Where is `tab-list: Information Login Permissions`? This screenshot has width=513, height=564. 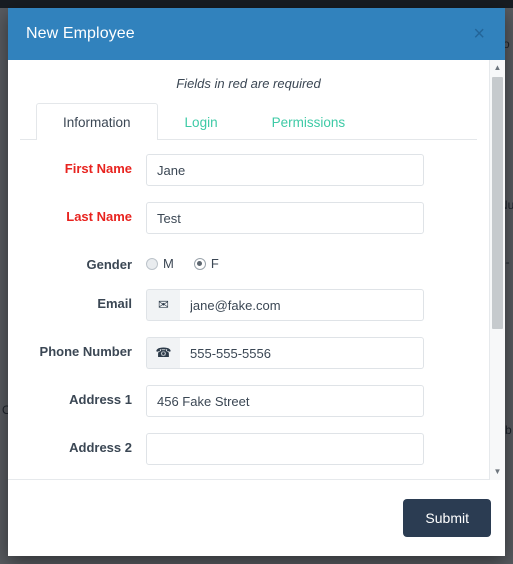
tab-list: Information Login Permissions is located at coordinates (248, 121).